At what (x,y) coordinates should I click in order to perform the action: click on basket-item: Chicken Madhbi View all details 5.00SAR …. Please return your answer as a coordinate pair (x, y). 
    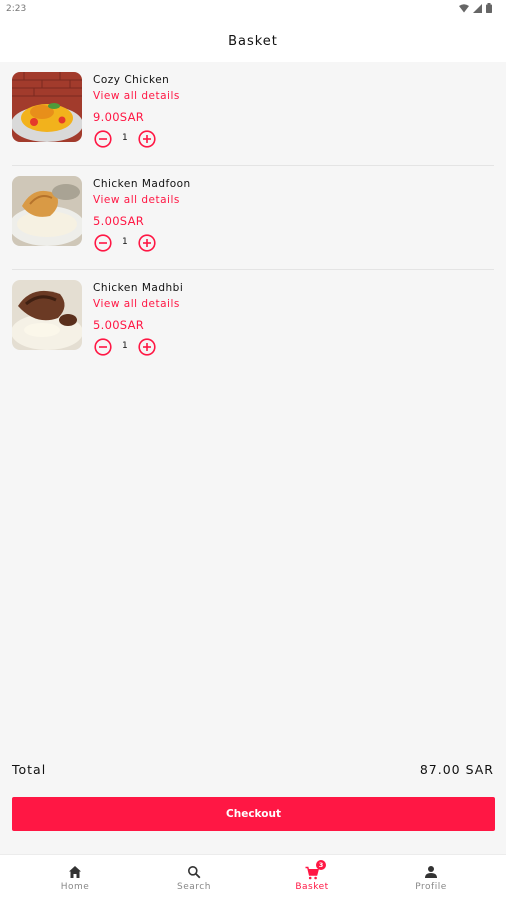
    Looking at the image, I should click on (253, 322).